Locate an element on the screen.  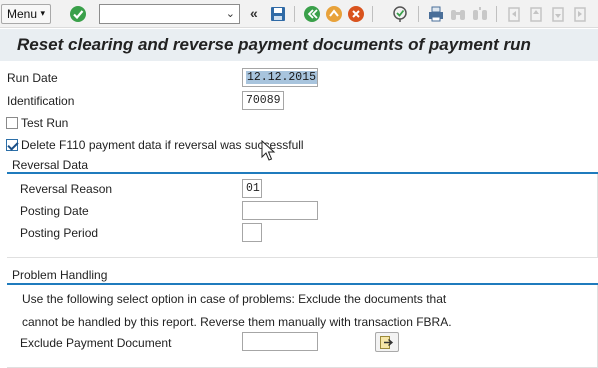
run-date-field: 12.12.2015 is located at coordinates (280, 77).